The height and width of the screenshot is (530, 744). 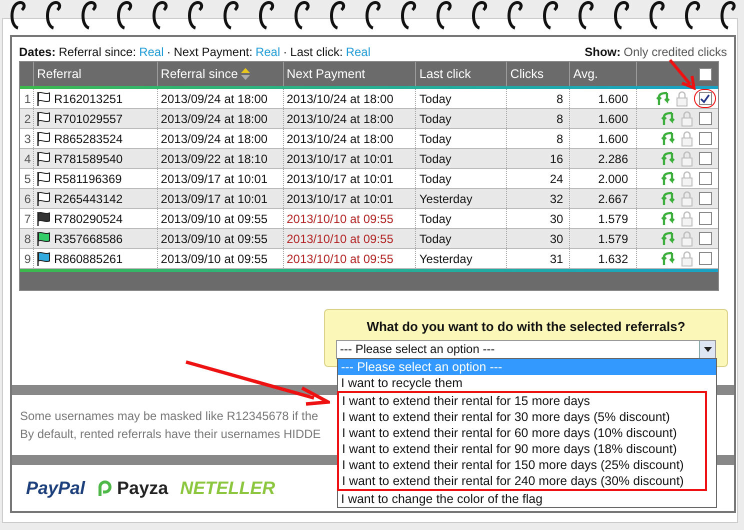 What do you see at coordinates (27, 158) in the screenshot?
I see `row-number: 4` at bounding box center [27, 158].